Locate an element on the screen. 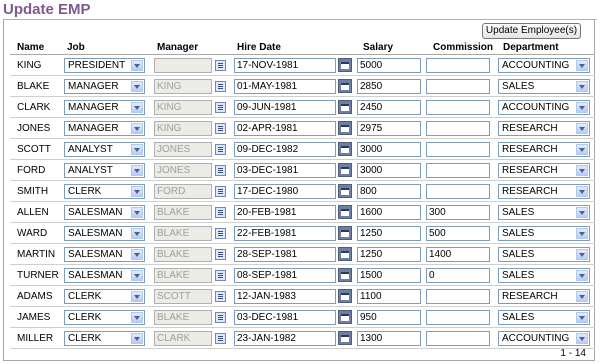  commission-field: 500 is located at coordinates (458, 233).